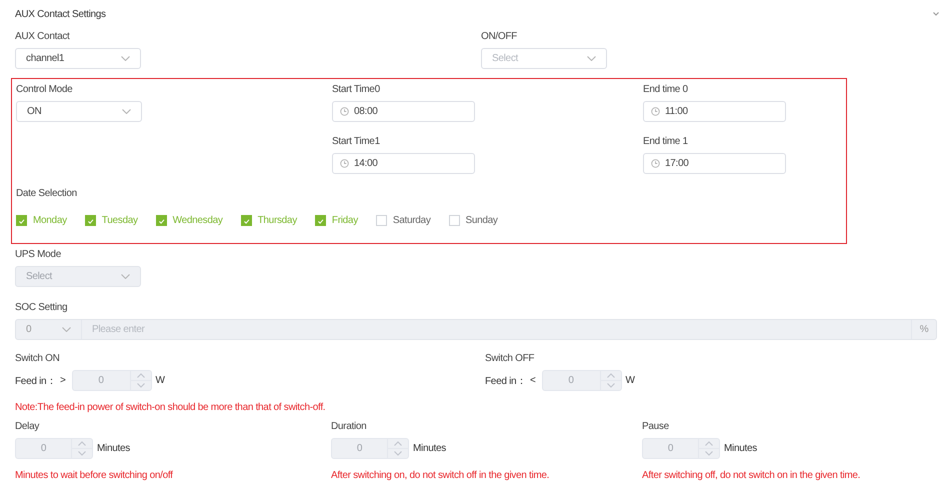 This screenshot has width=939, height=486. I want to click on unit-label: %, so click(923, 329).